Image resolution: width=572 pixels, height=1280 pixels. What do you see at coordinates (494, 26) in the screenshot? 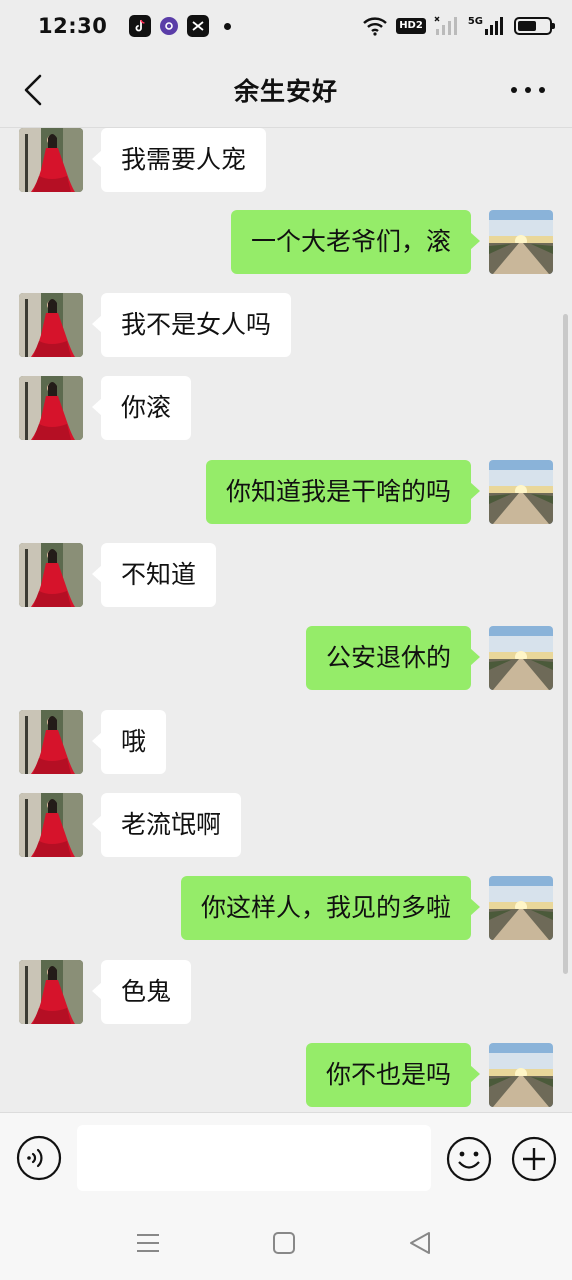
I see `signal-sim2-icon` at bounding box center [494, 26].